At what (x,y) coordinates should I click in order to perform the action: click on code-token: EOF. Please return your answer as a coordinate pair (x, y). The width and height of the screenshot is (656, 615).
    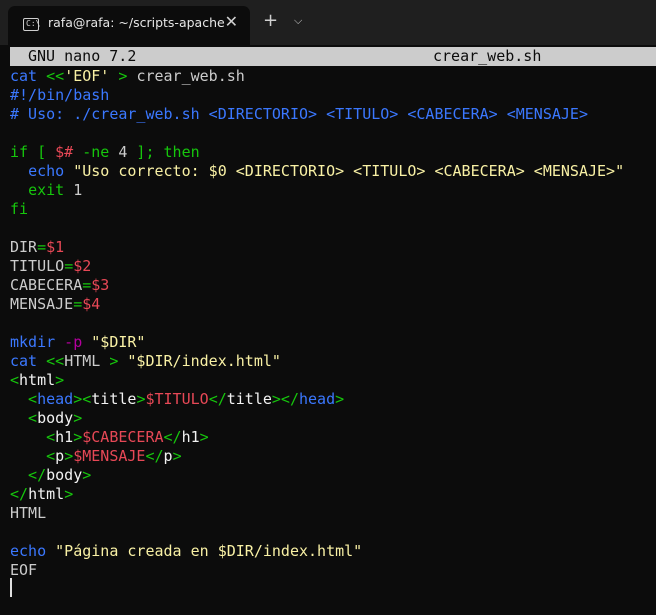
    Looking at the image, I should click on (24, 570).